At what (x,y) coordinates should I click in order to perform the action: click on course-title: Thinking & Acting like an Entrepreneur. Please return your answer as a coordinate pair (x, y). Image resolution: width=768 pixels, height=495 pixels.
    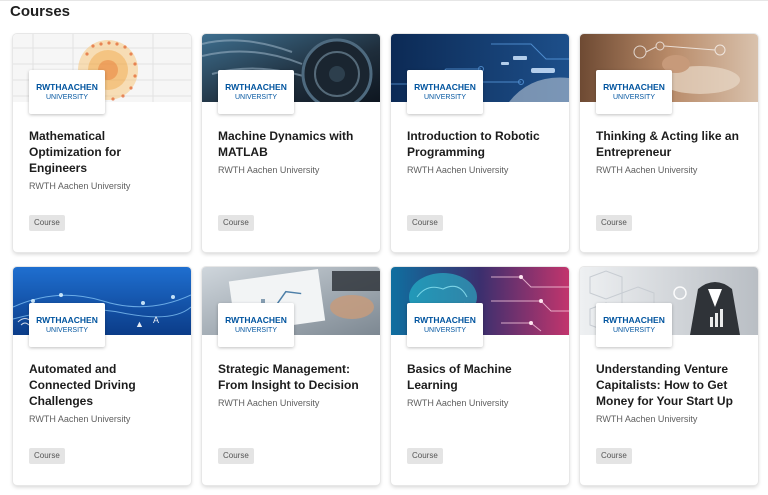
    Looking at the image, I should click on (672, 144).